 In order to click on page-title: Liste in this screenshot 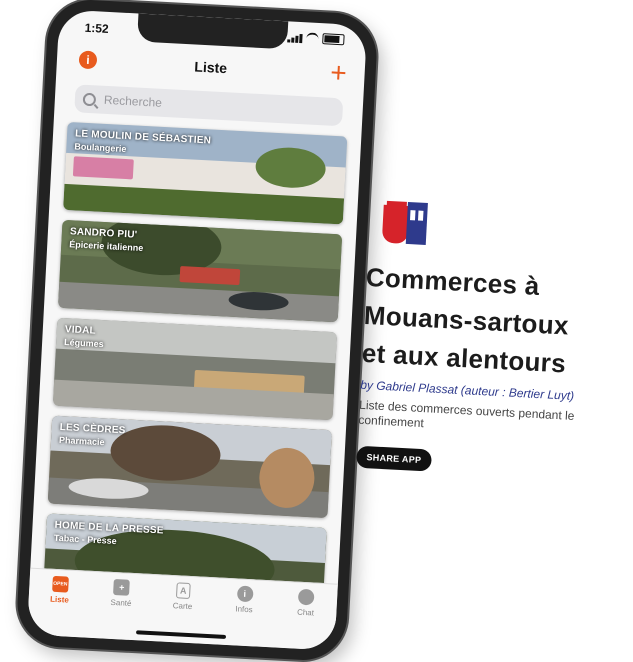, I will do `click(211, 67)`.